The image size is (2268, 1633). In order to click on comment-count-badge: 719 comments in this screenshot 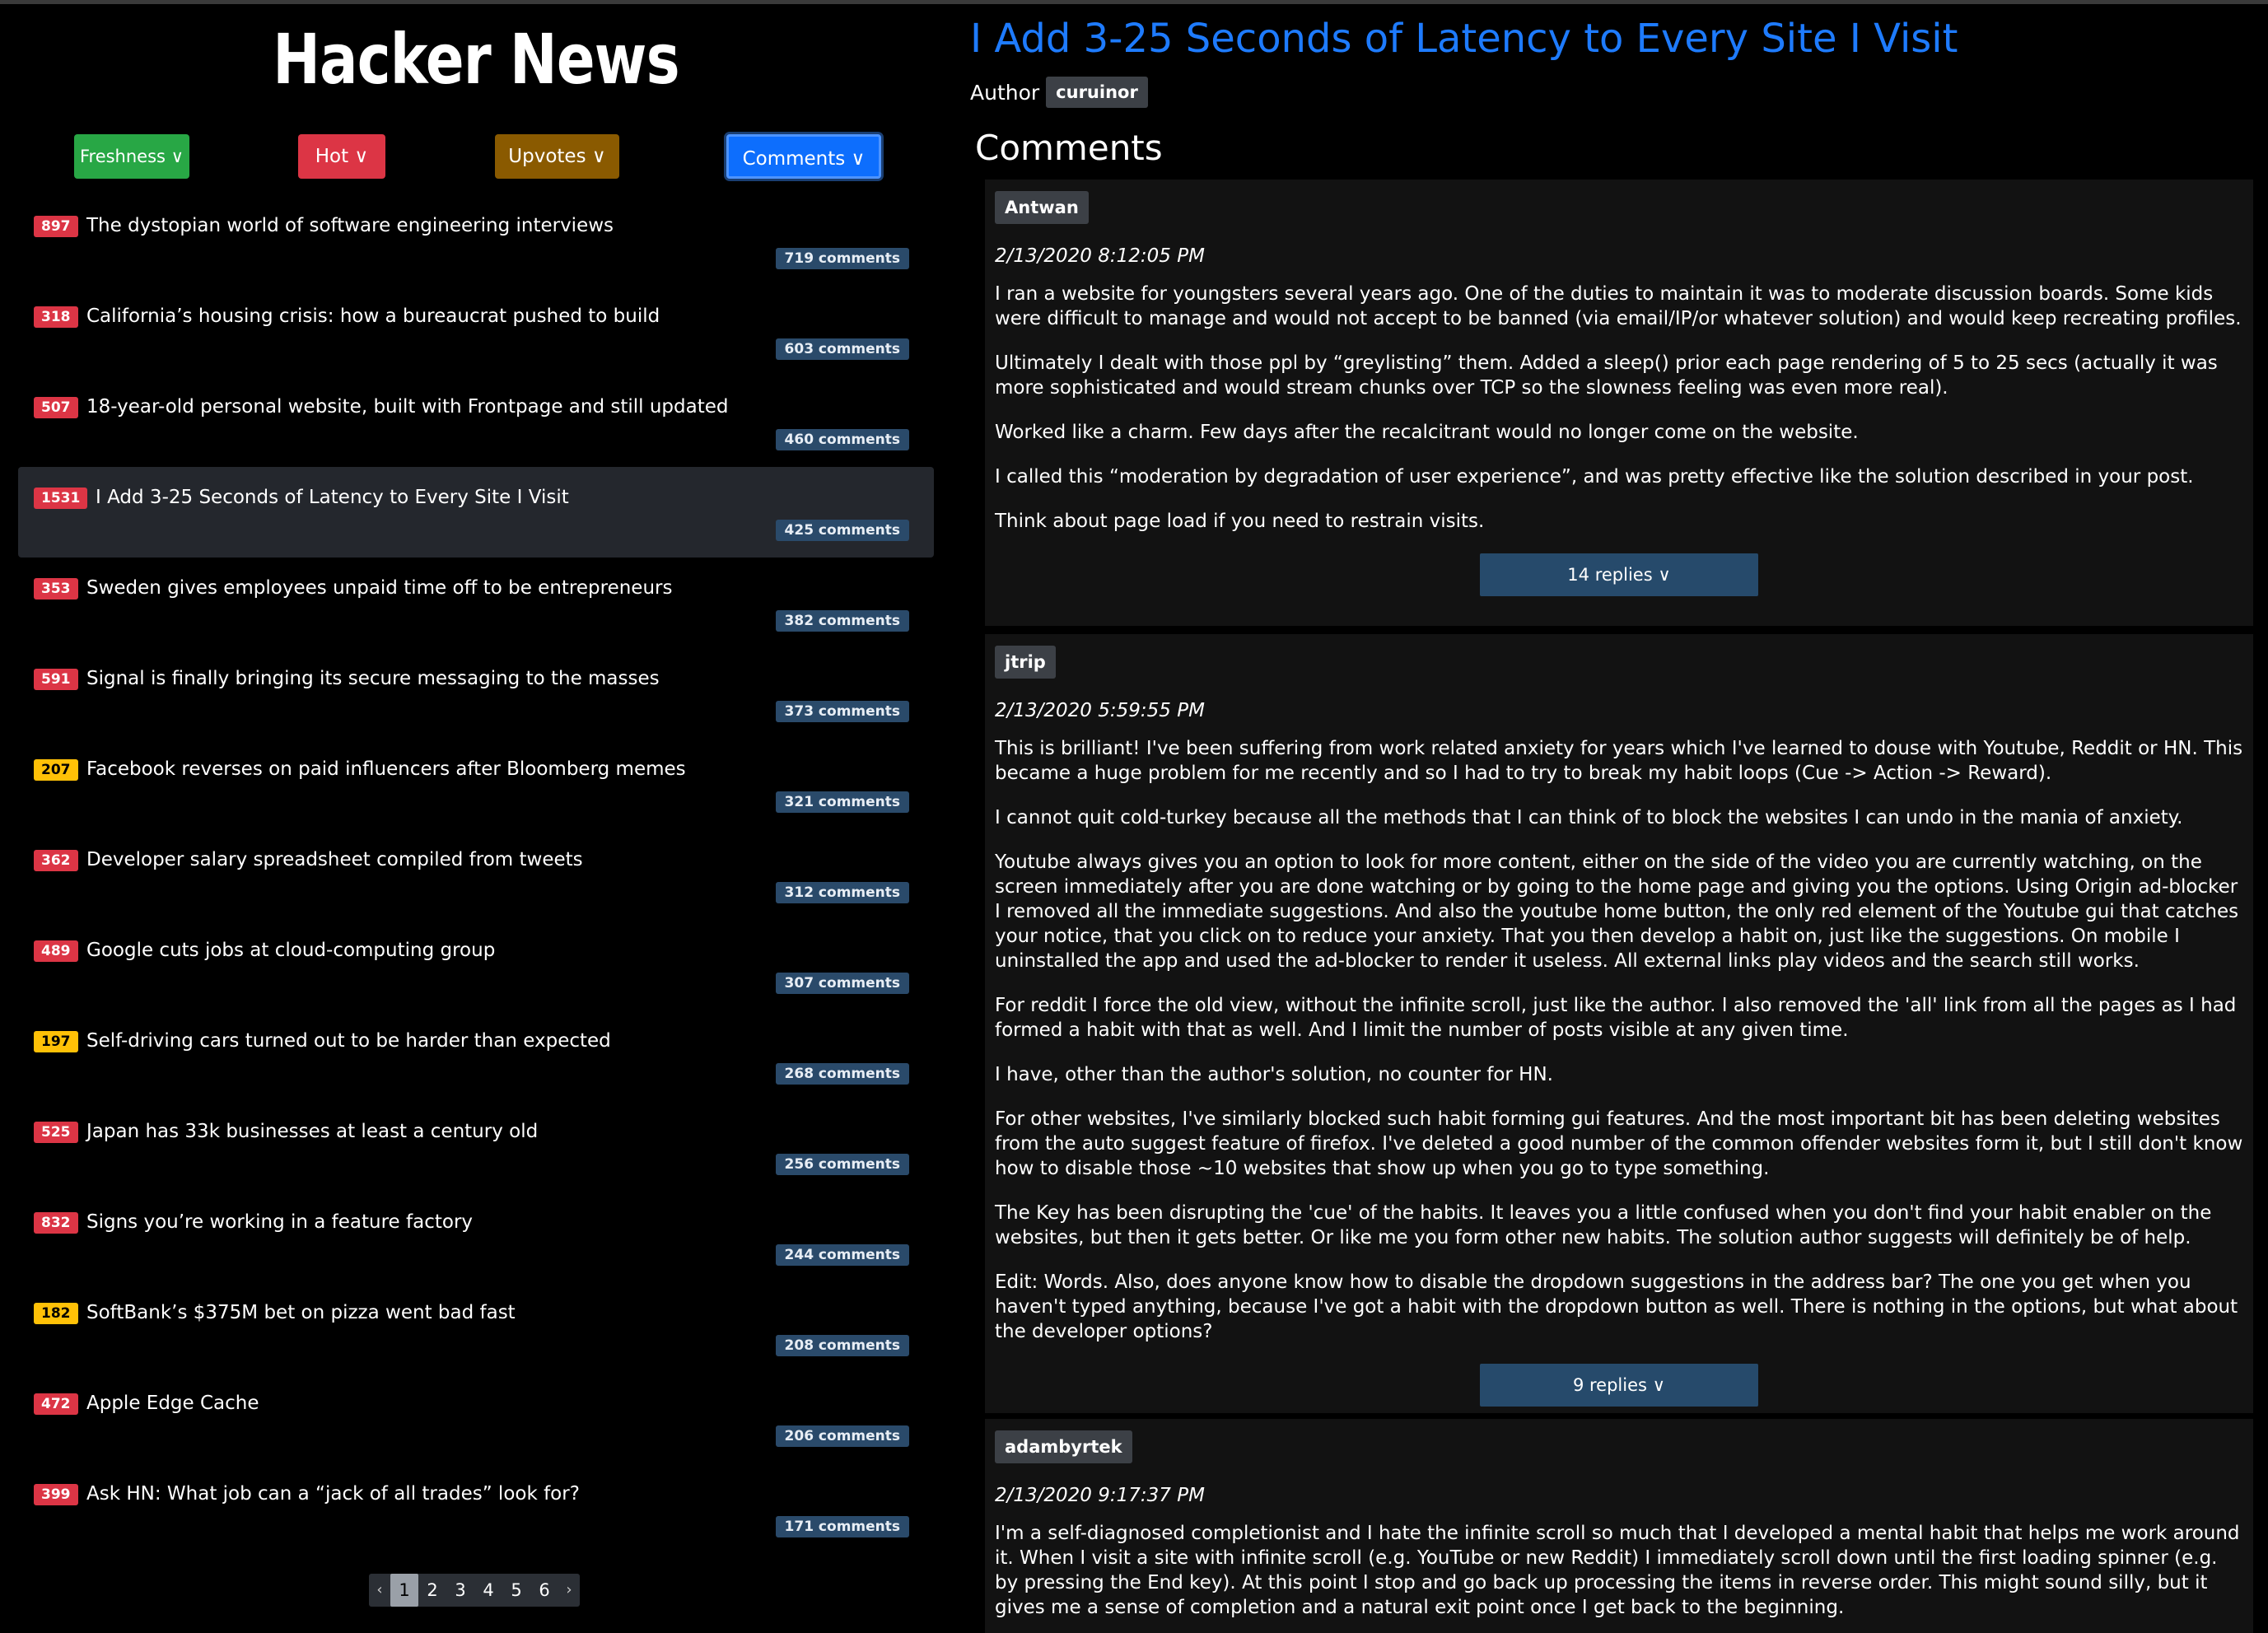, I will do `click(842, 258)`.